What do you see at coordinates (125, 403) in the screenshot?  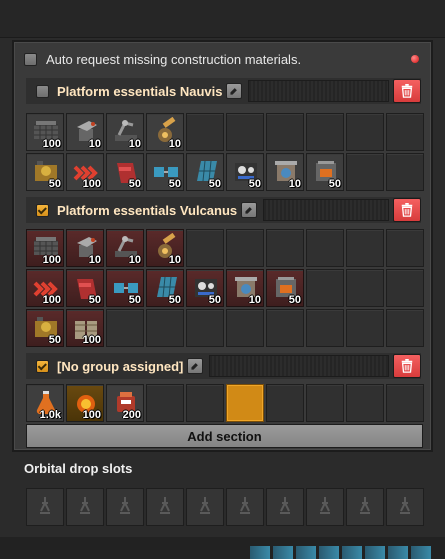 I see `item-slot: 200` at bounding box center [125, 403].